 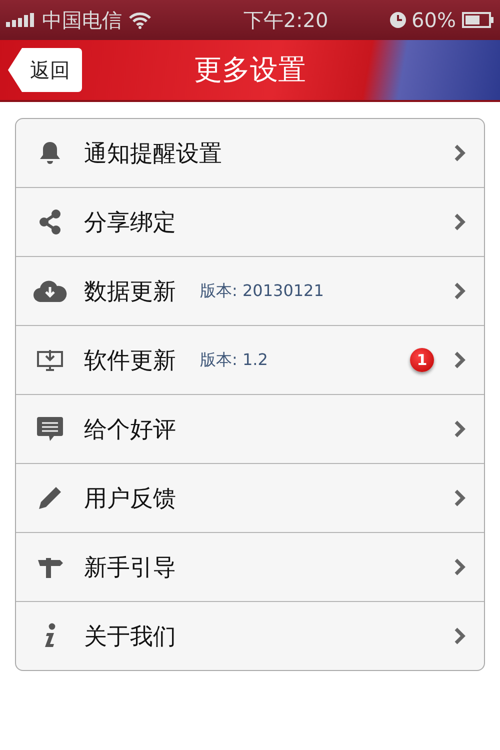 What do you see at coordinates (250, 428) in the screenshot?
I see `settings-row: 给个好评` at bounding box center [250, 428].